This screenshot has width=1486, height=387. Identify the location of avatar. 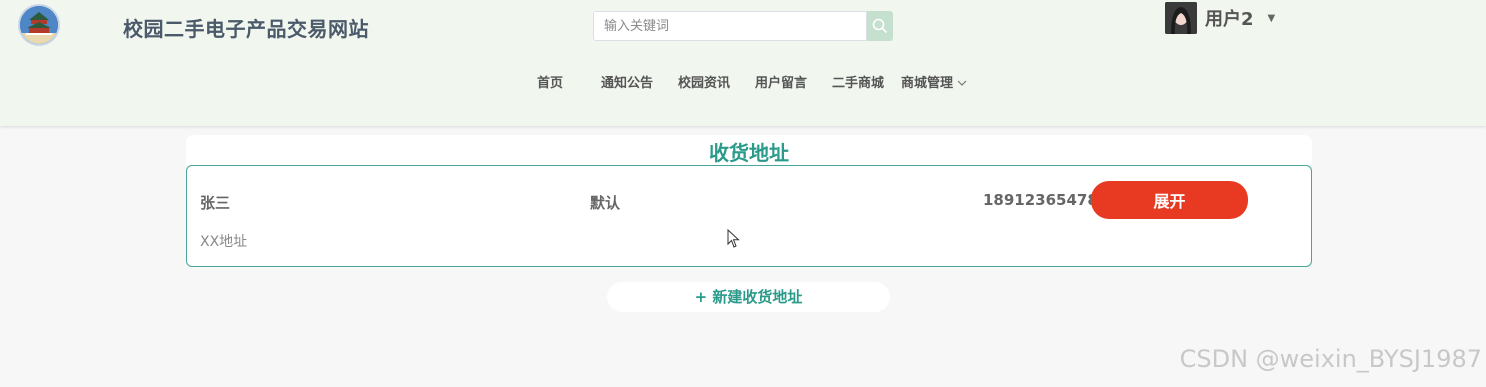
(1181, 18).